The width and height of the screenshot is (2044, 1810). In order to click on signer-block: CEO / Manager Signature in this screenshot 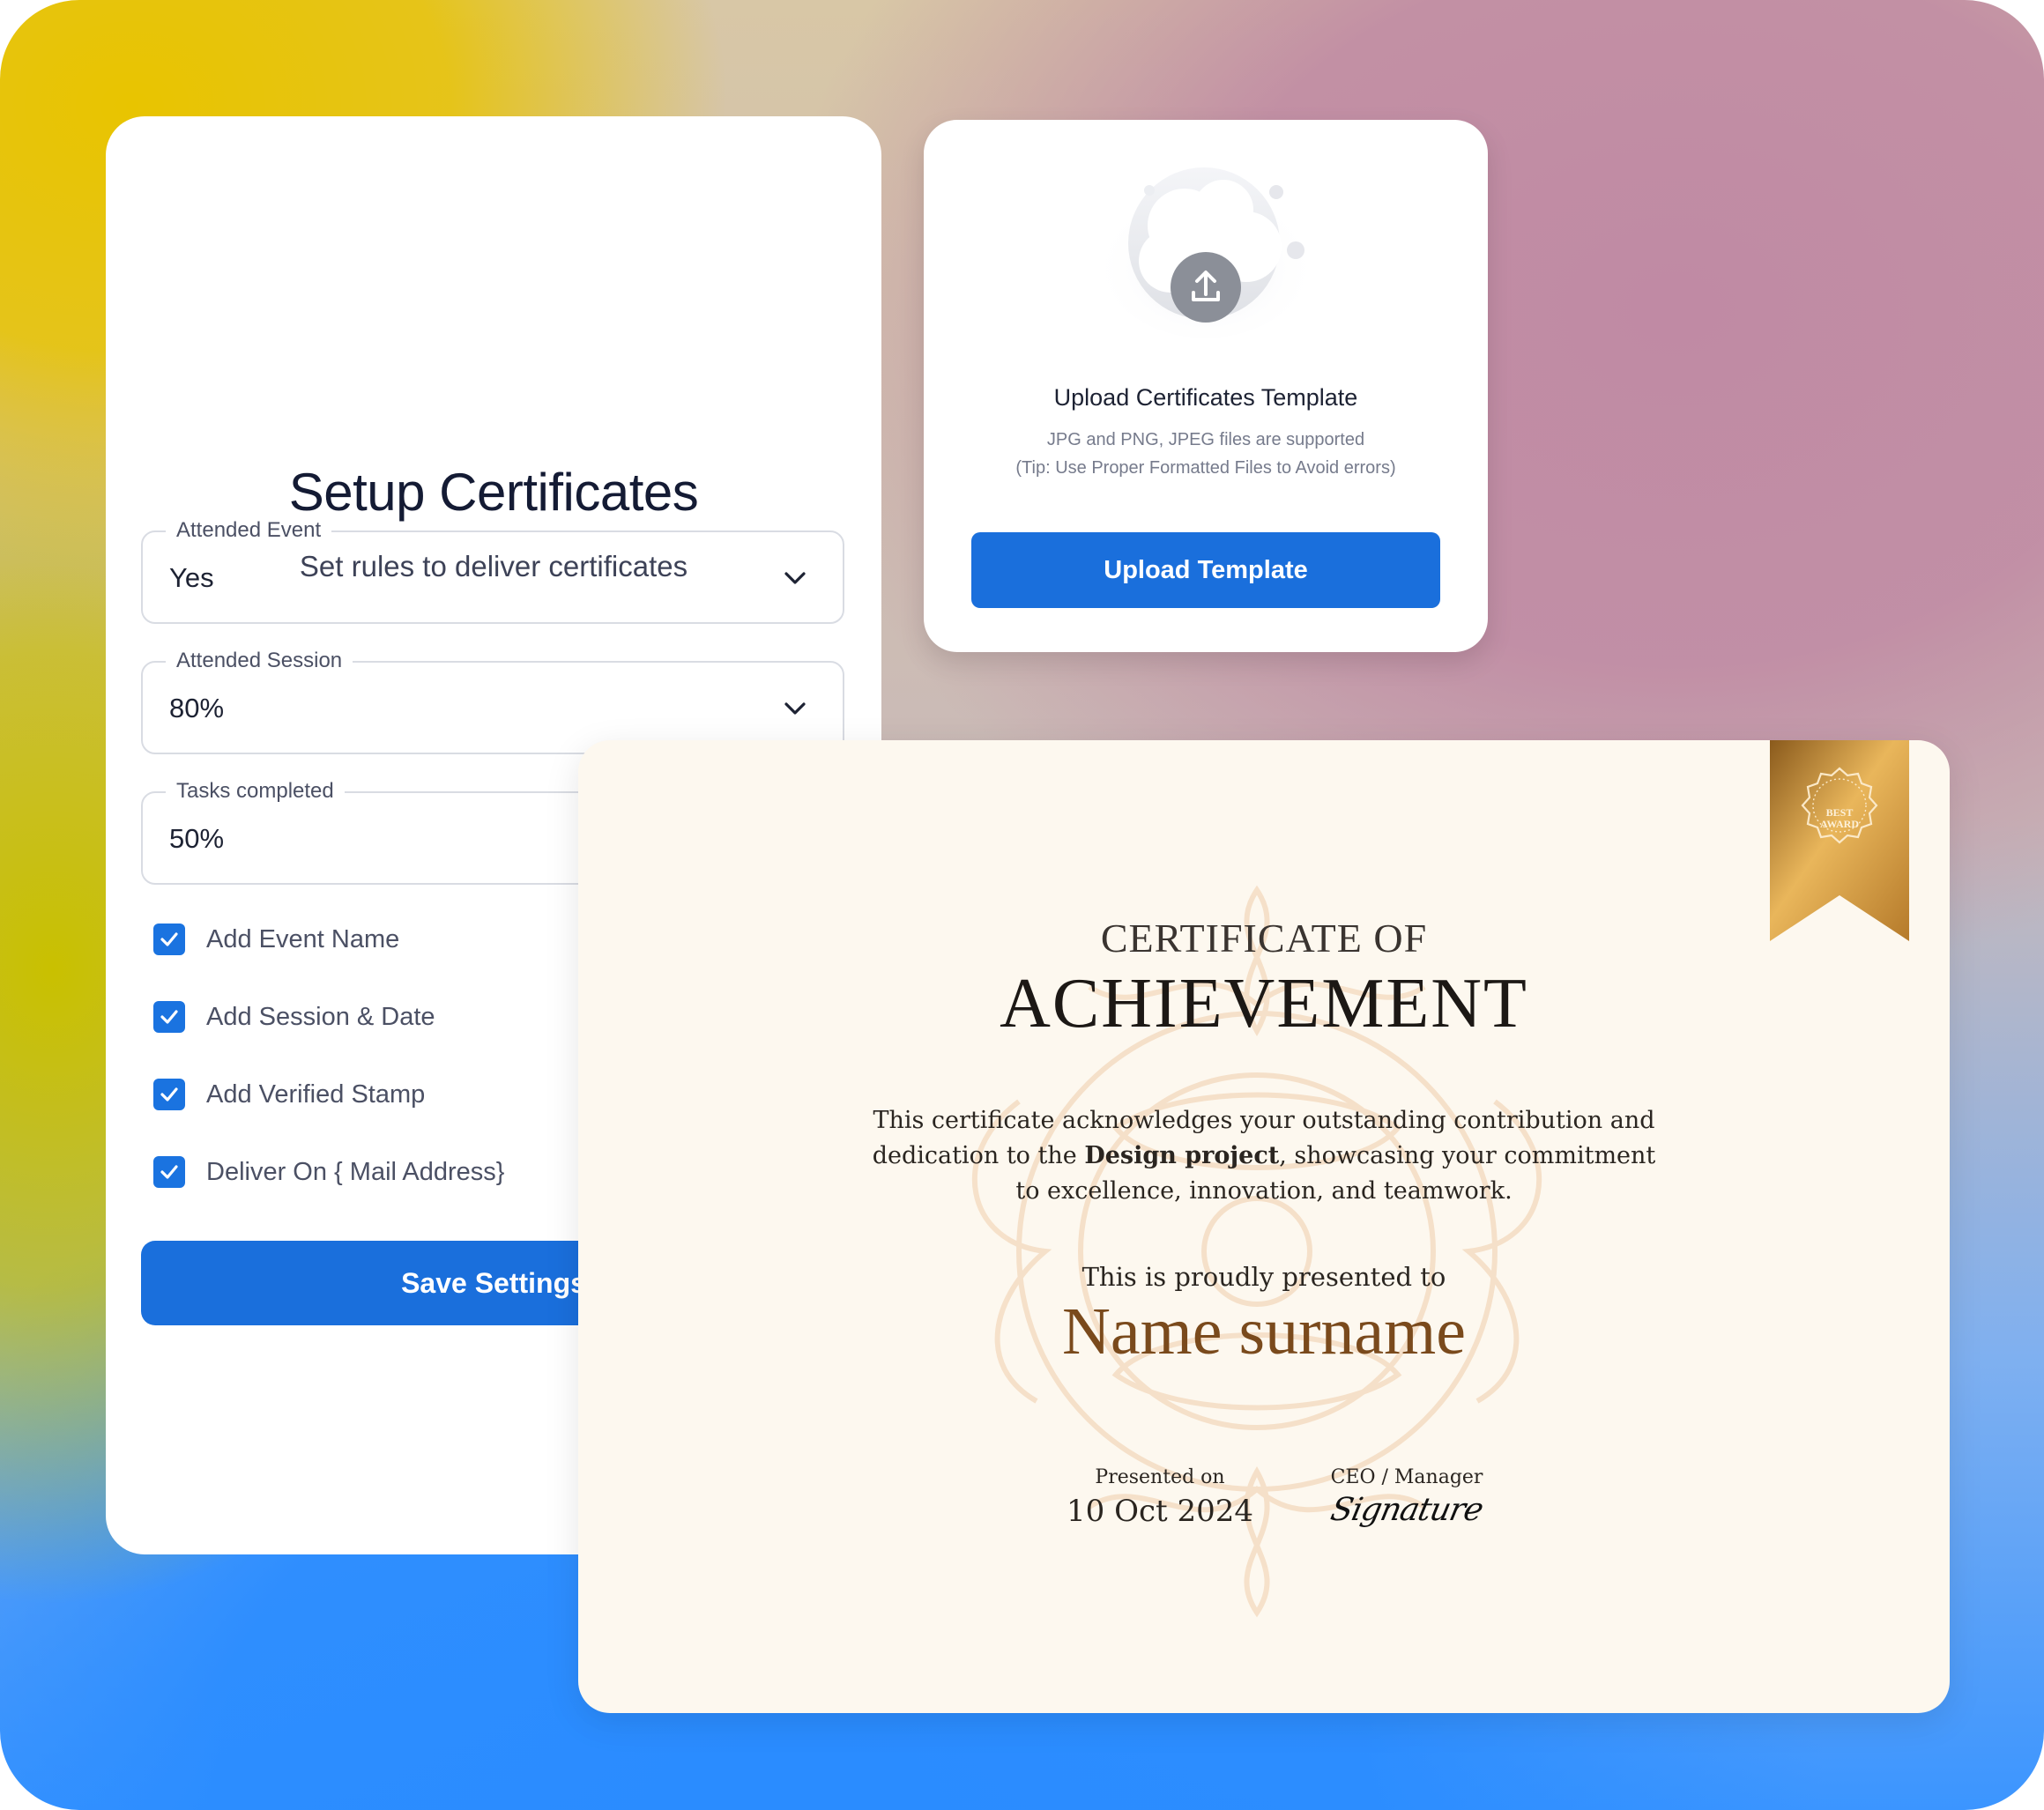, I will do `click(1407, 1497)`.